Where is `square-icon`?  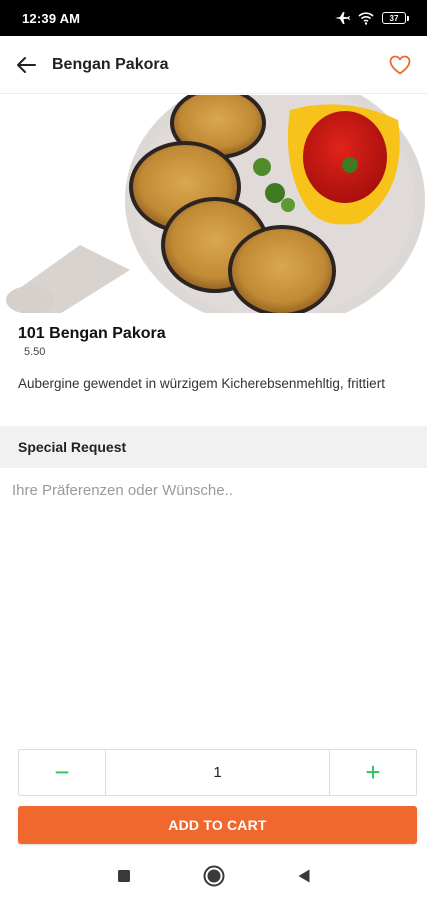 square-icon is located at coordinates (123, 876).